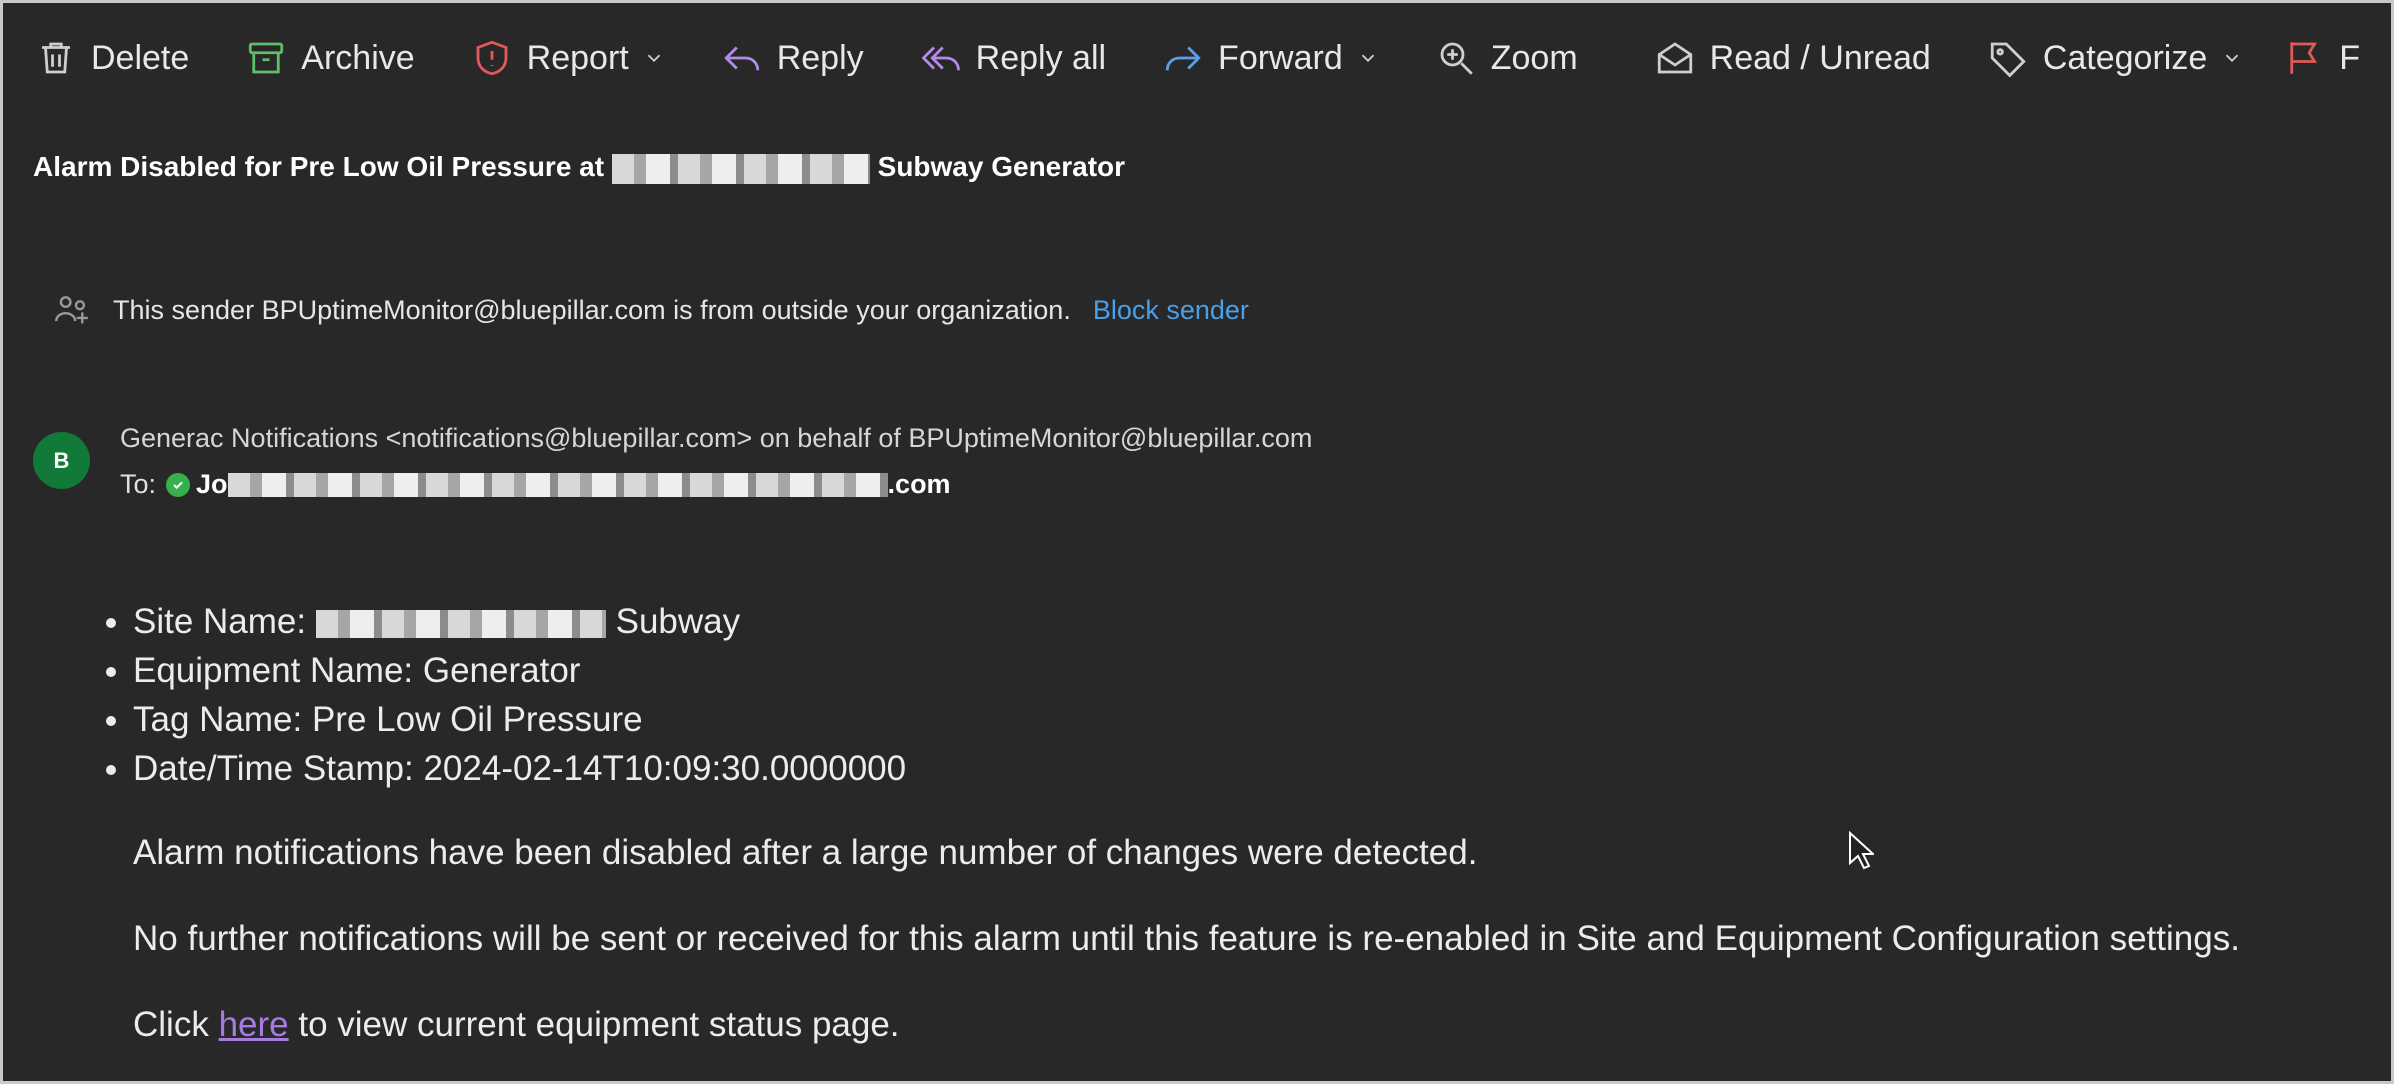 Image resolution: width=2394 pixels, height=1084 pixels. What do you see at coordinates (492, 58) in the screenshot?
I see `shield-report-icon` at bounding box center [492, 58].